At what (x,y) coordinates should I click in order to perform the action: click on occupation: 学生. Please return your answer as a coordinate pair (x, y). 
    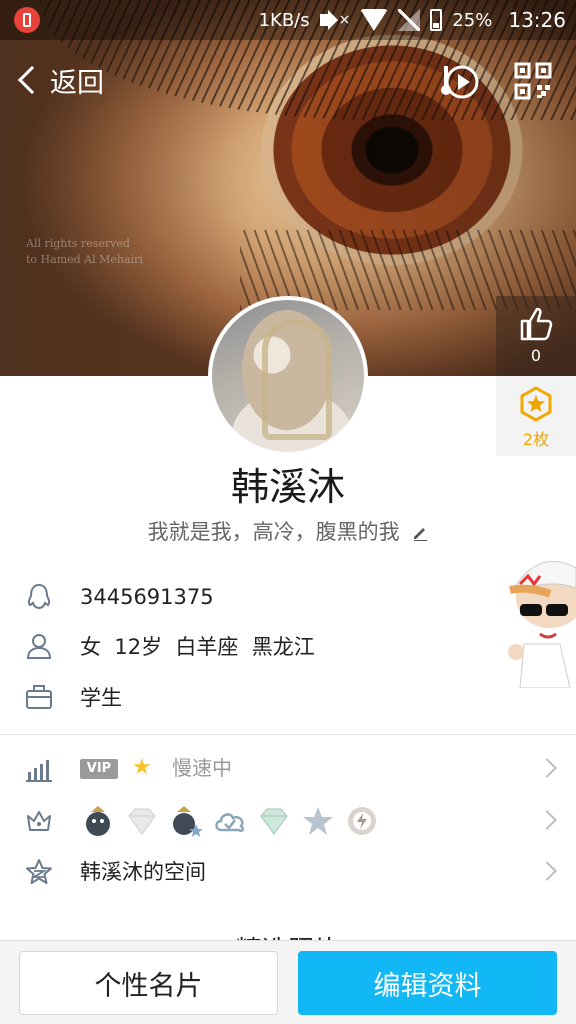
    Looking at the image, I should click on (101, 698).